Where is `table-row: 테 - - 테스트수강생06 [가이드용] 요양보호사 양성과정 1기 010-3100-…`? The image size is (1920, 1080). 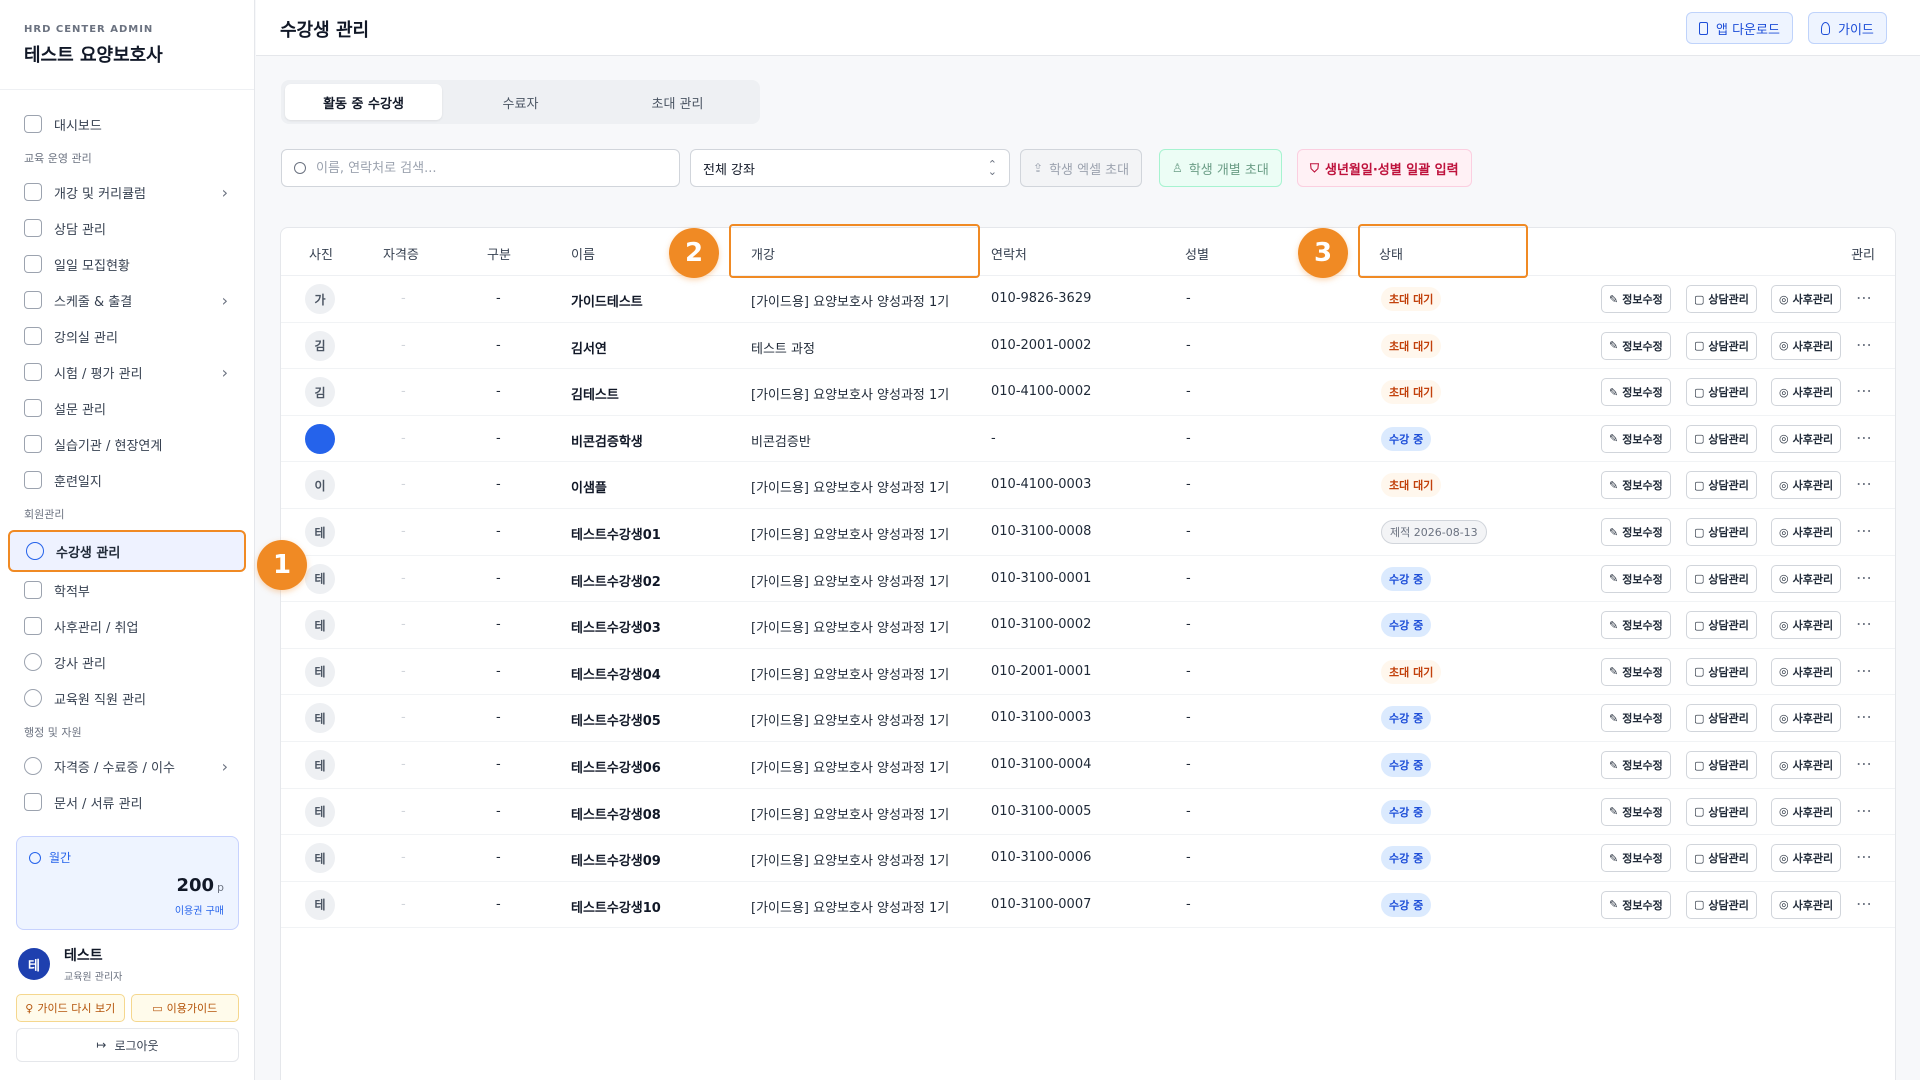
table-row: 테 - - 테스트수강생06 [가이드용] 요양보호사 양성과정 1기 010-3100-… is located at coordinates (1088, 765).